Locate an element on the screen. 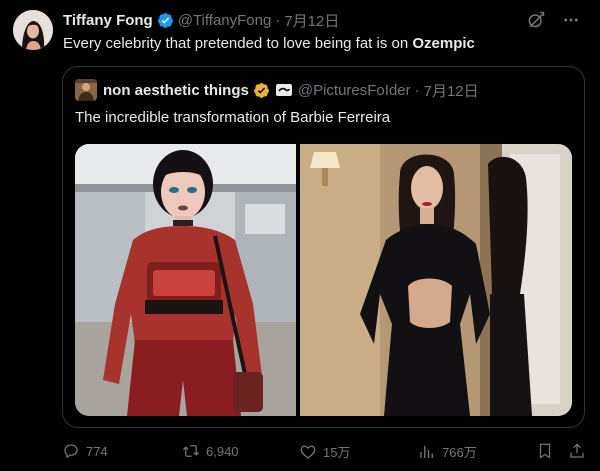 This screenshot has width=600, height=471. avatar-image is located at coordinates (33, 30).